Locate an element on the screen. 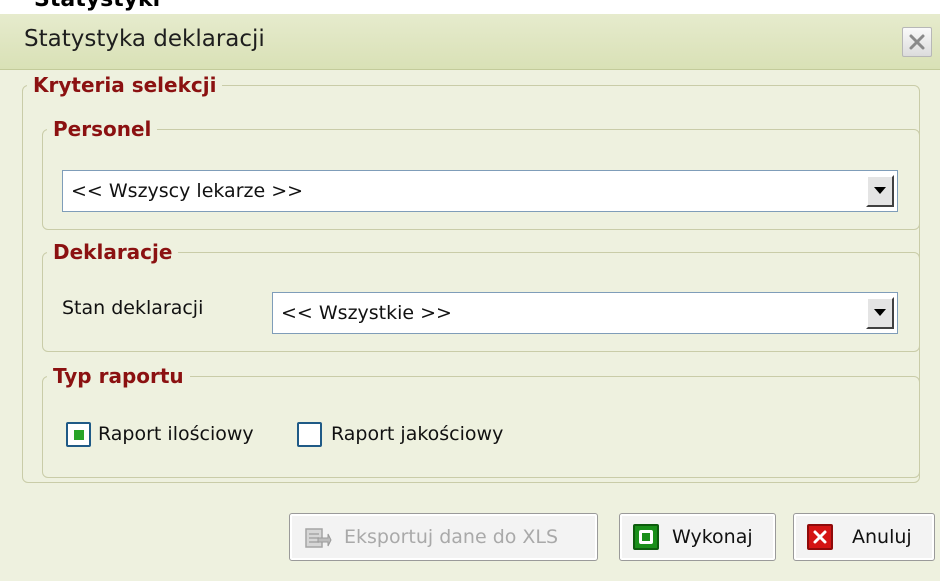 The image size is (940, 581). dialog-title: Statystyka deklaracji is located at coordinates (144, 39).